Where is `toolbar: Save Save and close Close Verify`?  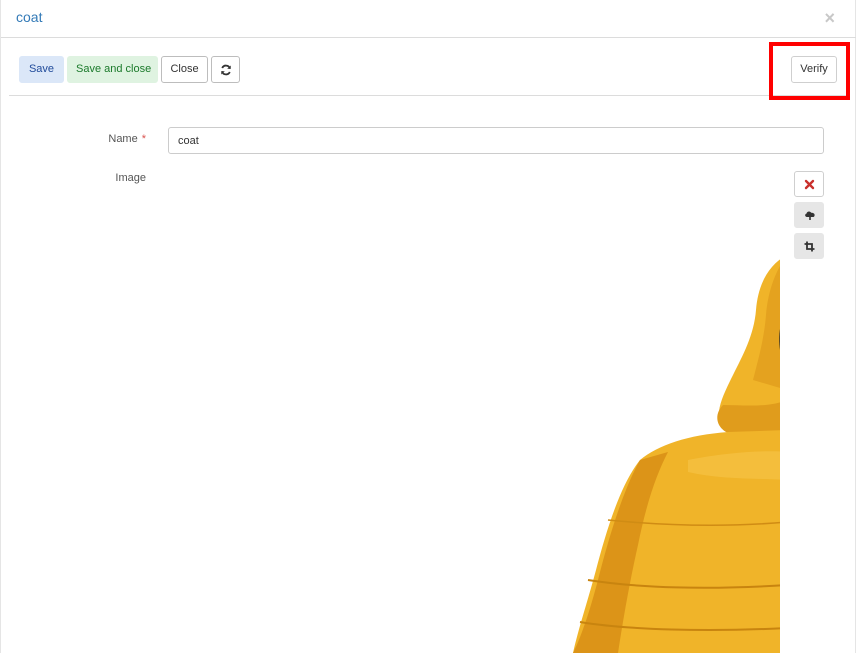
toolbar: Save Save and close Close Verify is located at coordinates (428, 67).